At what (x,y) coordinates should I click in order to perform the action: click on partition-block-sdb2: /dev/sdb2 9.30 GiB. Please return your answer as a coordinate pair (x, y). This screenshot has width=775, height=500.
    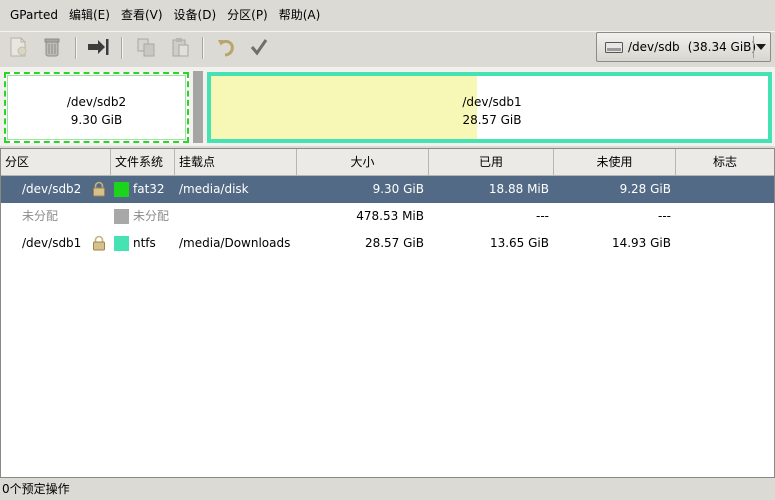
    Looking at the image, I should click on (96, 107).